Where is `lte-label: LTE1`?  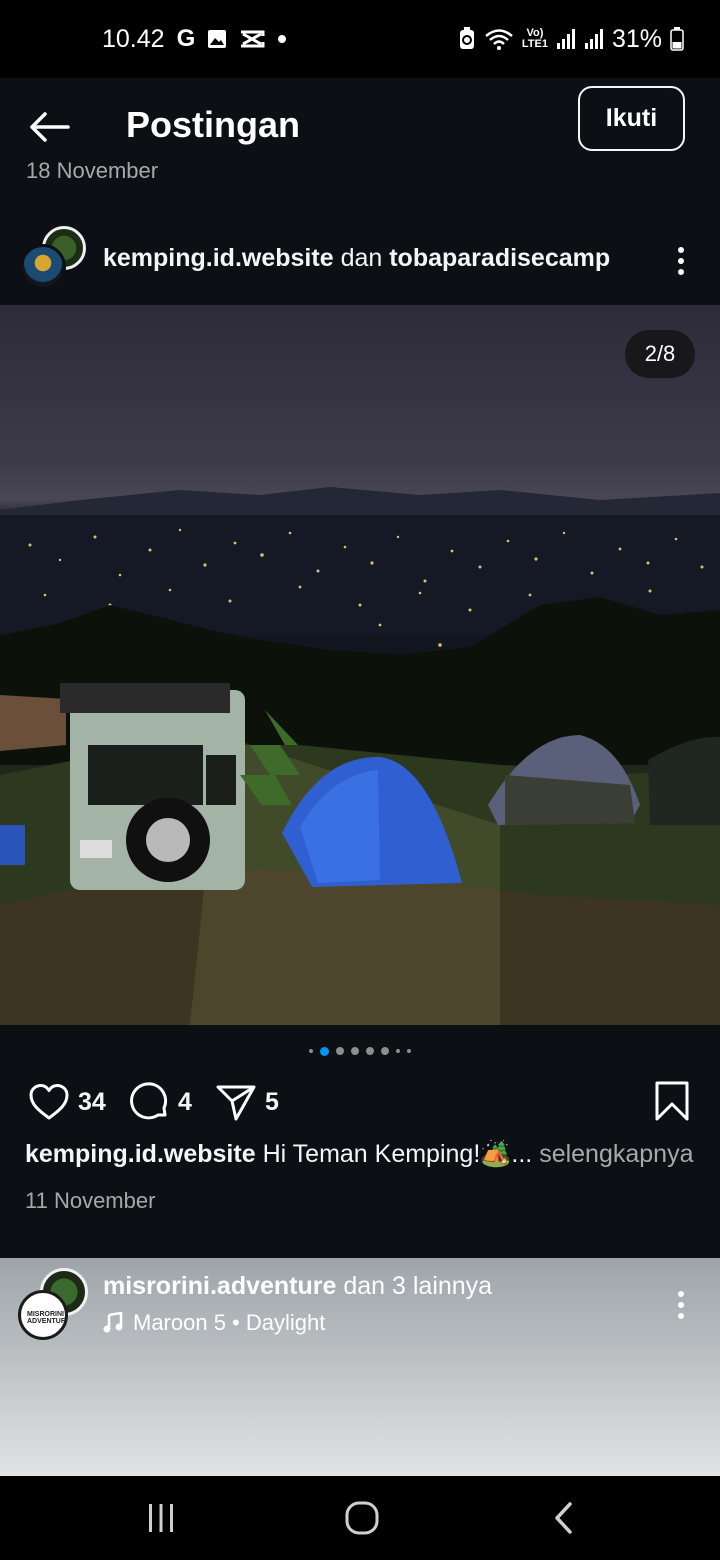 lte-label: LTE1 is located at coordinates (534, 44).